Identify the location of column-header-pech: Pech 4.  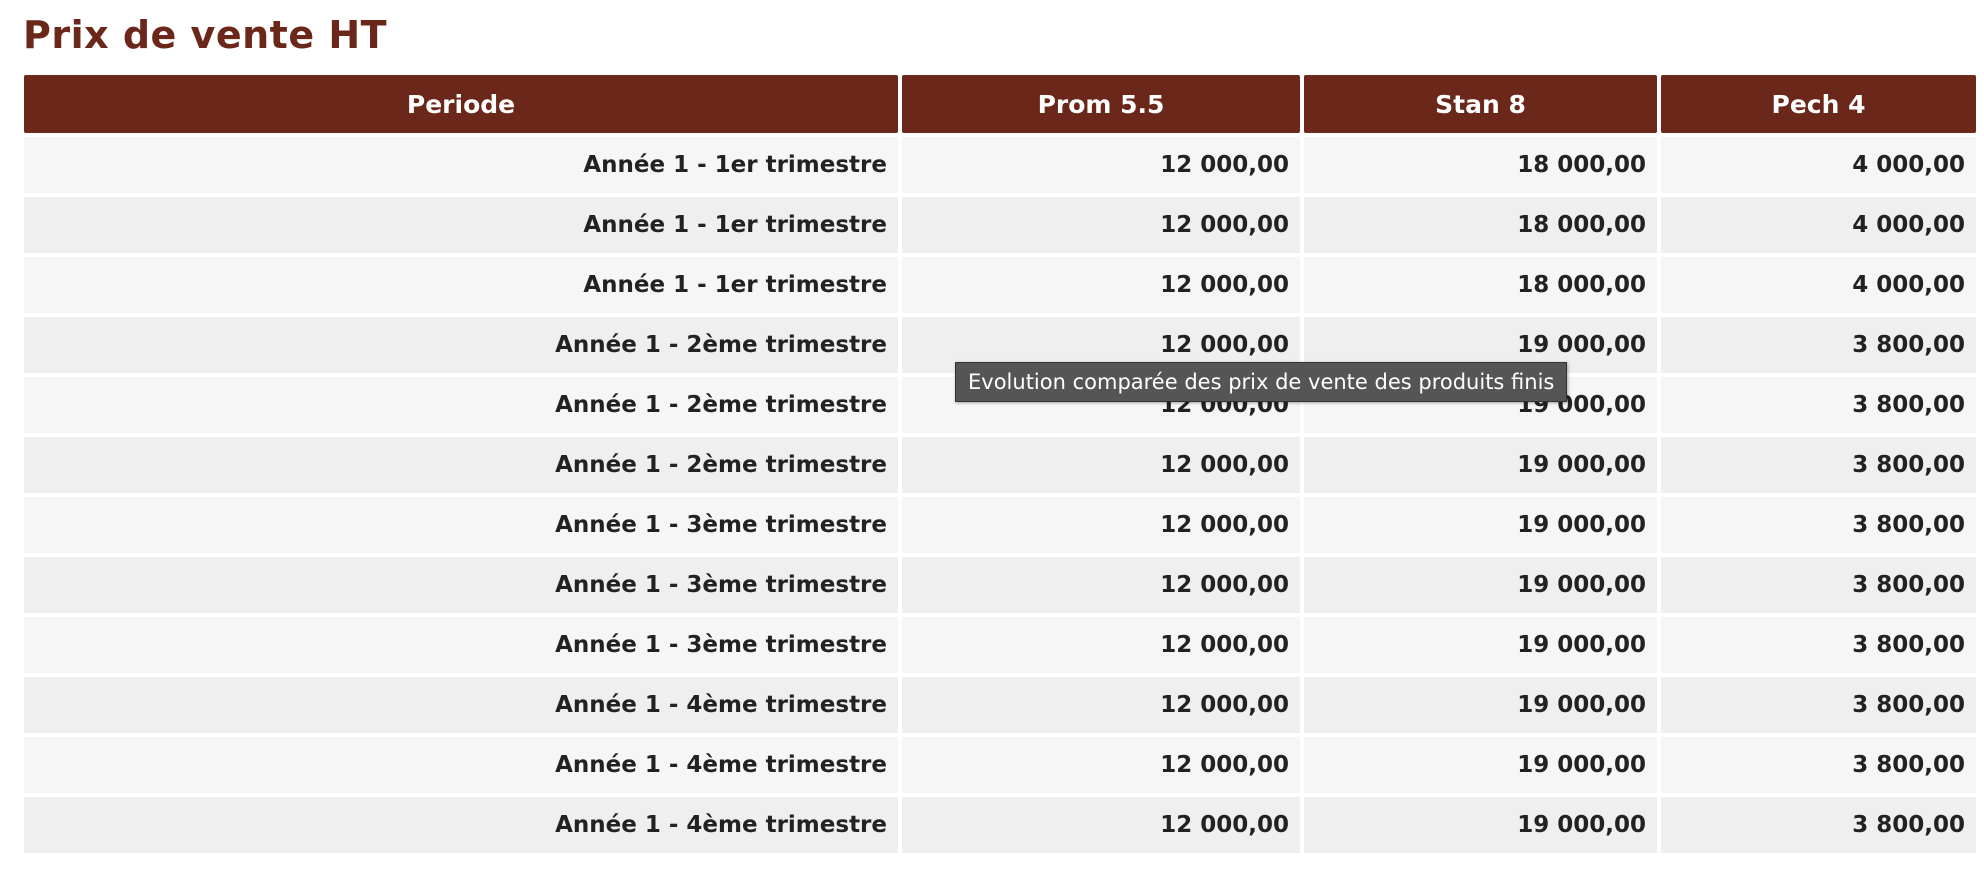
(1818, 104).